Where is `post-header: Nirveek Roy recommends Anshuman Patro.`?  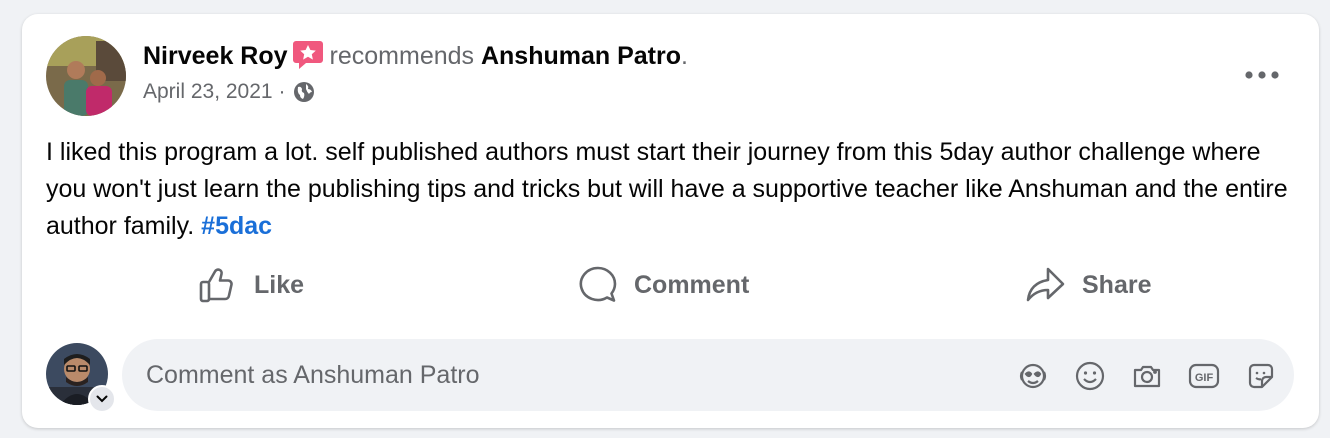
post-header: Nirveek Roy recommends Anshuman Patro. is located at coordinates (415, 54).